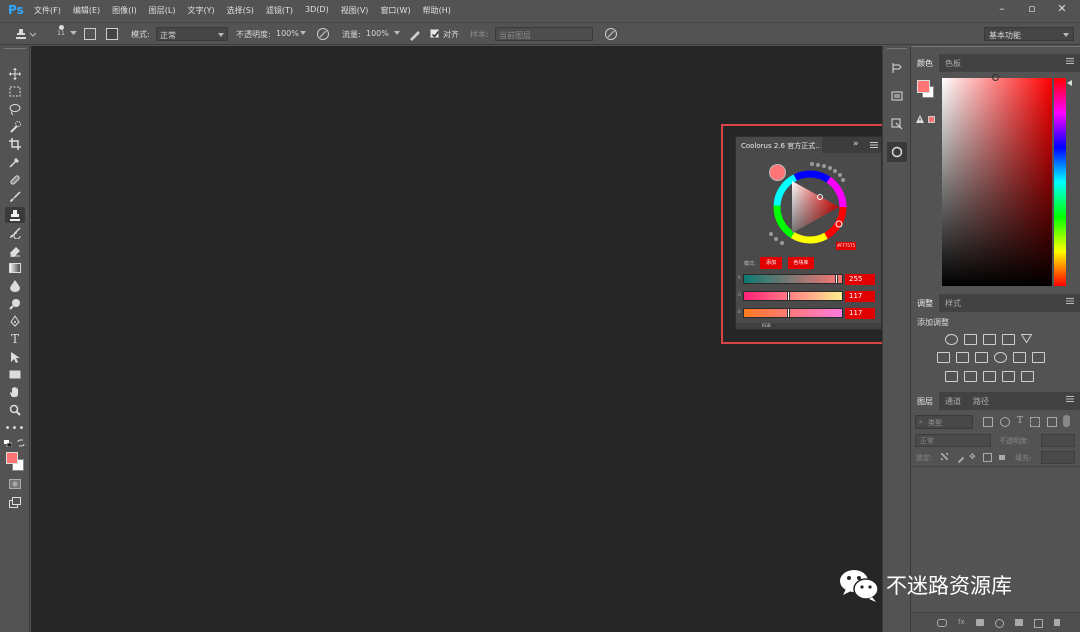 The width and height of the screenshot is (1080, 632). What do you see at coordinates (1056, 622) in the screenshot?
I see `delete-layer-icon` at bounding box center [1056, 622].